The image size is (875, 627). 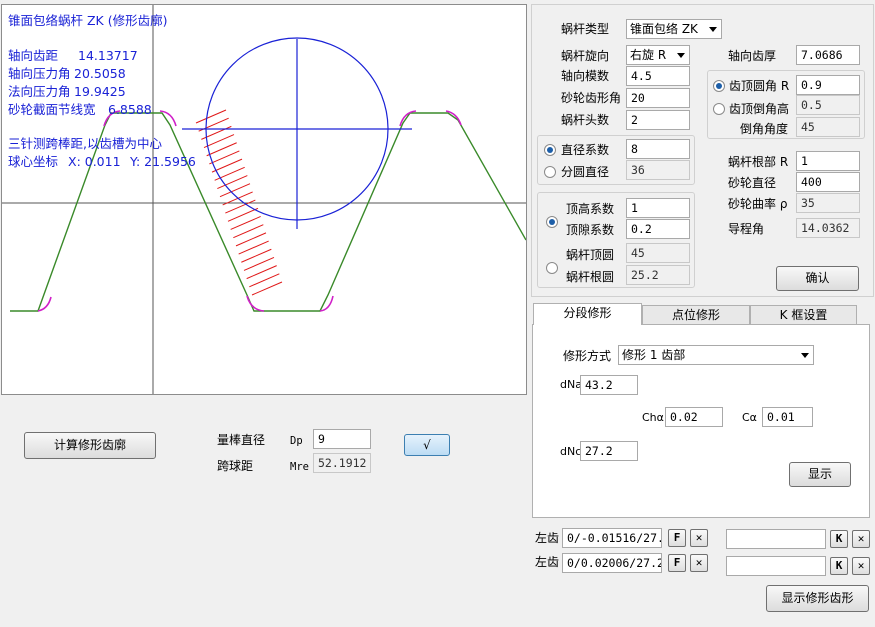 What do you see at coordinates (759, 86) in the screenshot?
I see `tip-round-label: 齿顶圆角 R` at bounding box center [759, 86].